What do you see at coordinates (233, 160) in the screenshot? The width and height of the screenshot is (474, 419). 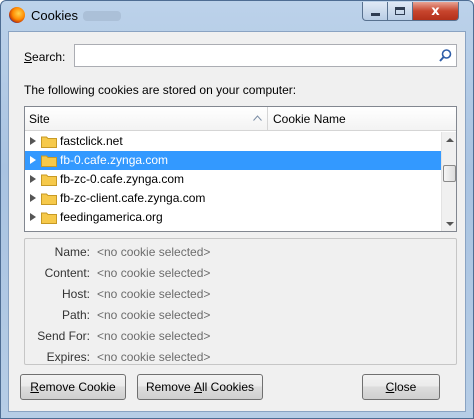 I see `tree-row-fb-0-cafe: fb-0.cafe.zynga.com` at bounding box center [233, 160].